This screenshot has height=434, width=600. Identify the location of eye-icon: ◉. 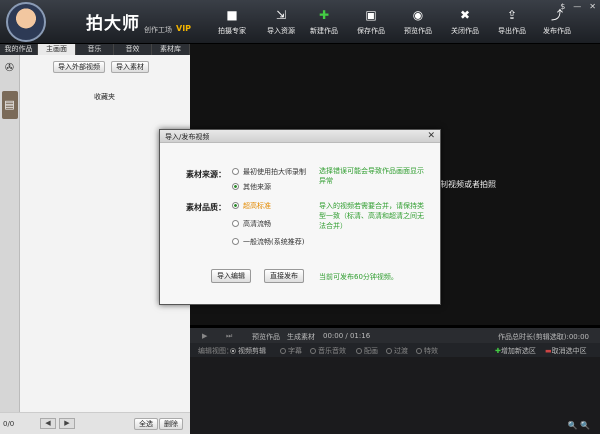
(418, 15).